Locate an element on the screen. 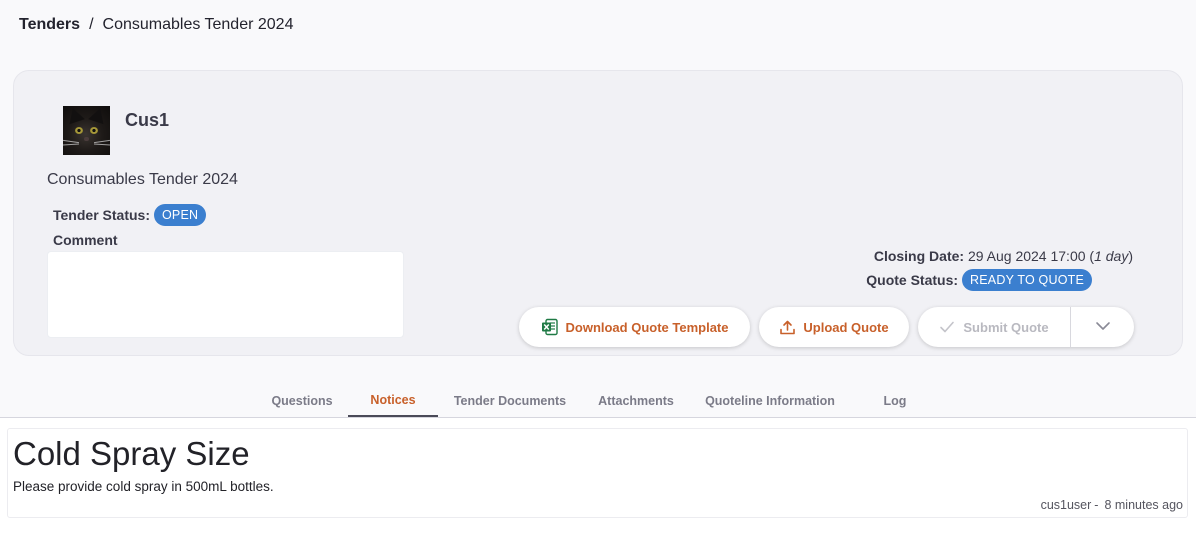  breadcrumb-current: Consumables Tender 2024 is located at coordinates (198, 24).